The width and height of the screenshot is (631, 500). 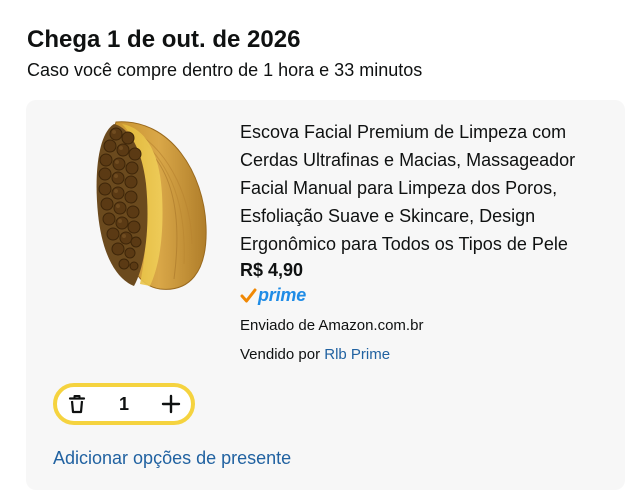 I want to click on quantity-value: 1, so click(x=123, y=404).